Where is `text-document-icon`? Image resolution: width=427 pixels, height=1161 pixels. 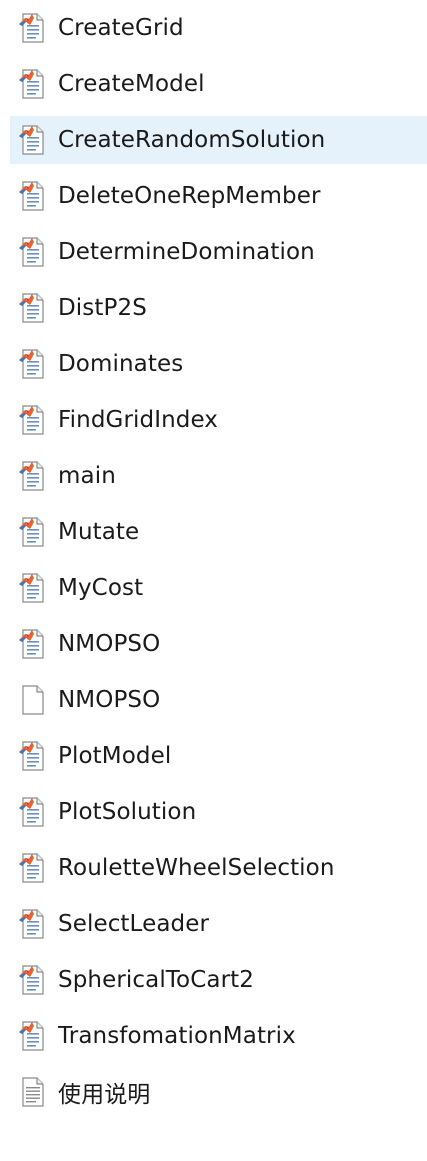 text-document-icon is located at coordinates (29, 1092).